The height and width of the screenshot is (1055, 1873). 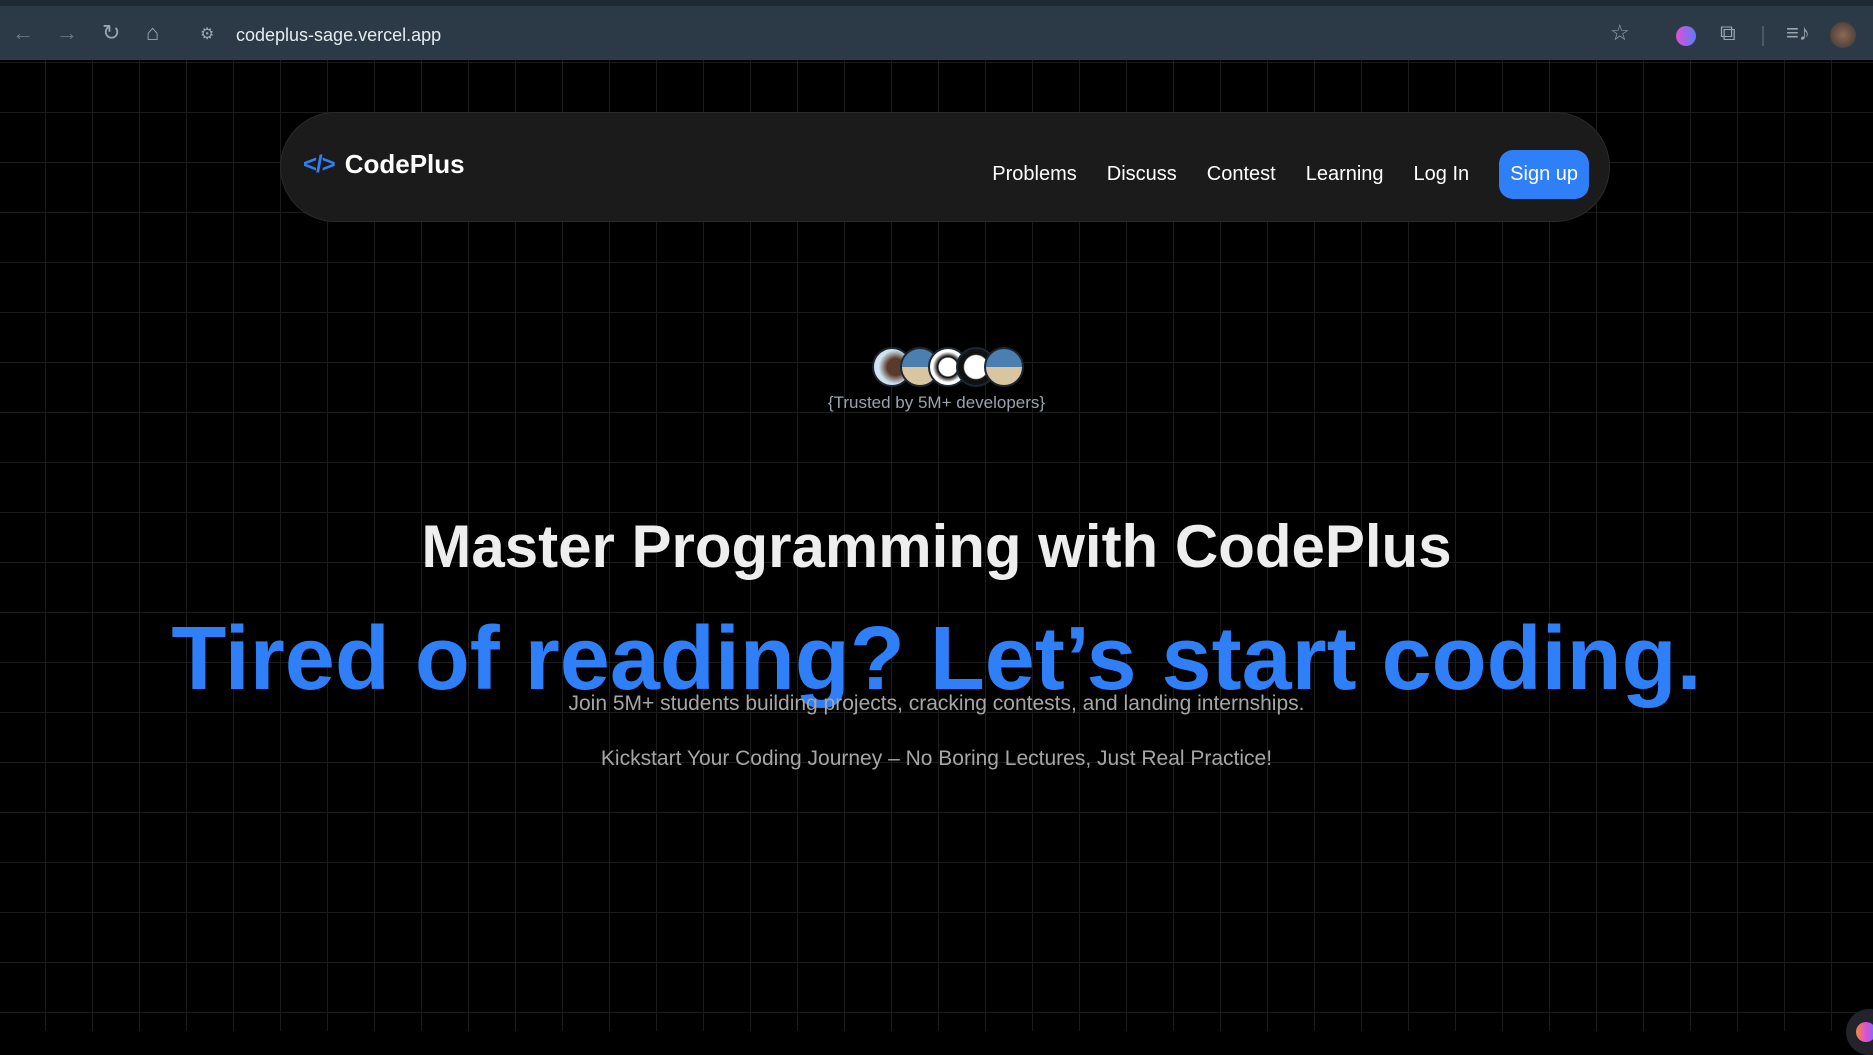 I want to click on address-bar: codeplus-sage.vercel.app, so click(x=338, y=35).